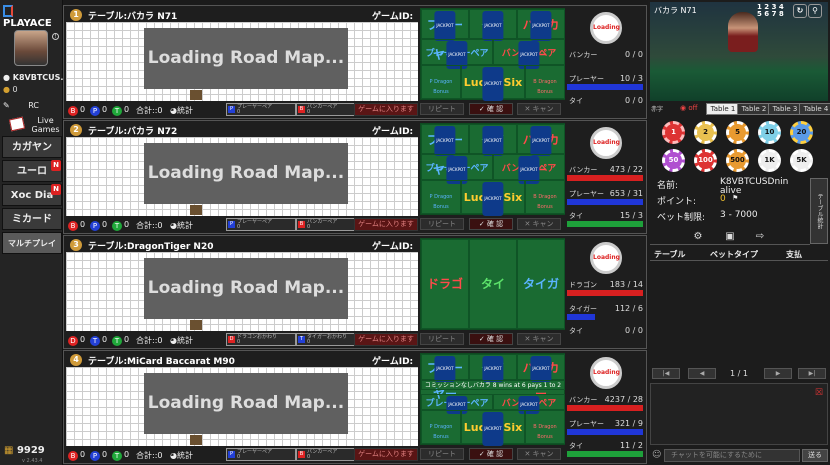 Image resolution: width=830 pixels, height=465 pixels. What do you see at coordinates (800, 11) in the screenshot?
I see `refresh-icon: ↻` at bounding box center [800, 11].